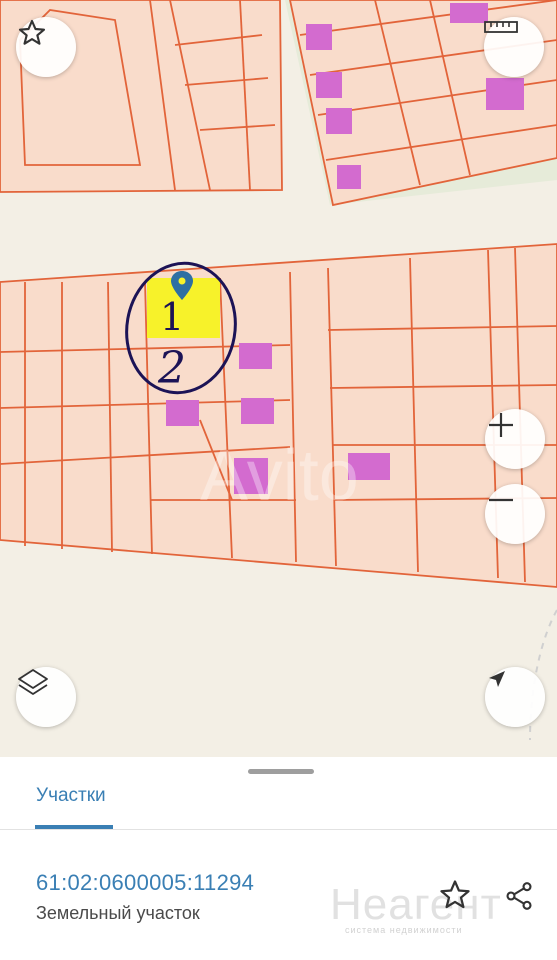 The width and height of the screenshot is (557, 960). What do you see at coordinates (279, 476) in the screenshot?
I see `map-watermark: Avito` at bounding box center [279, 476].